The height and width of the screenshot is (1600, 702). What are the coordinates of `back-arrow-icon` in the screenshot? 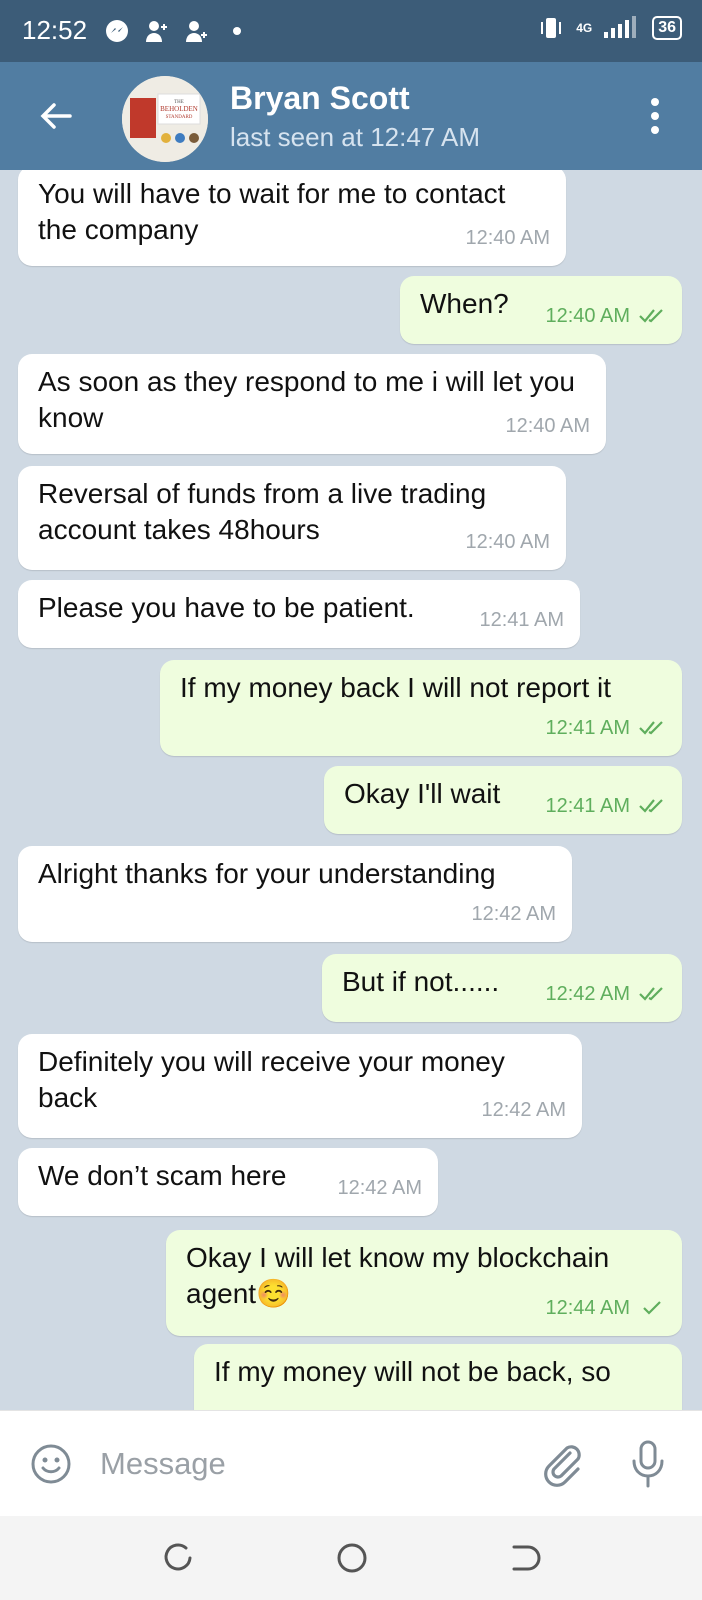 It's located at (56, 116).